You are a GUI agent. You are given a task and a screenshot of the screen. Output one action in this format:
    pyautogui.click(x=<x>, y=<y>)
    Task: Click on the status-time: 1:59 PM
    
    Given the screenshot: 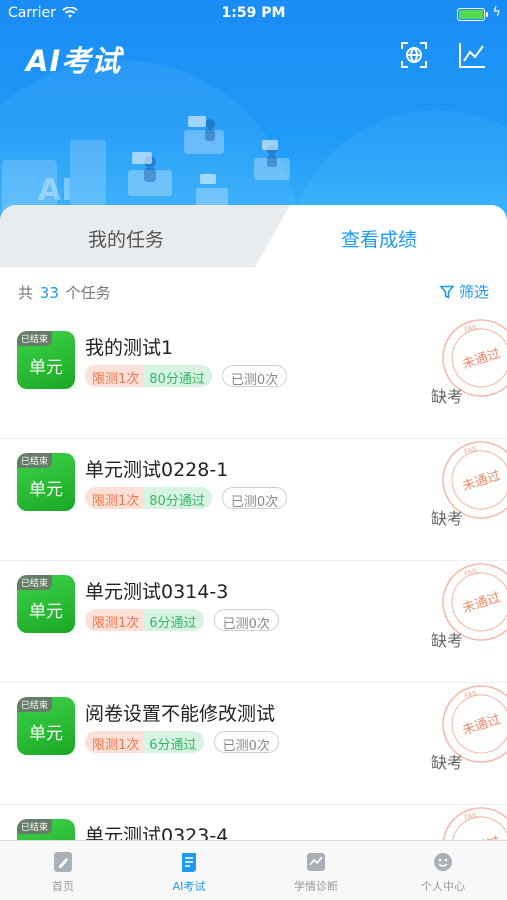 What is the action you would take?
    pyautogui.click(x=253, y=13)
    